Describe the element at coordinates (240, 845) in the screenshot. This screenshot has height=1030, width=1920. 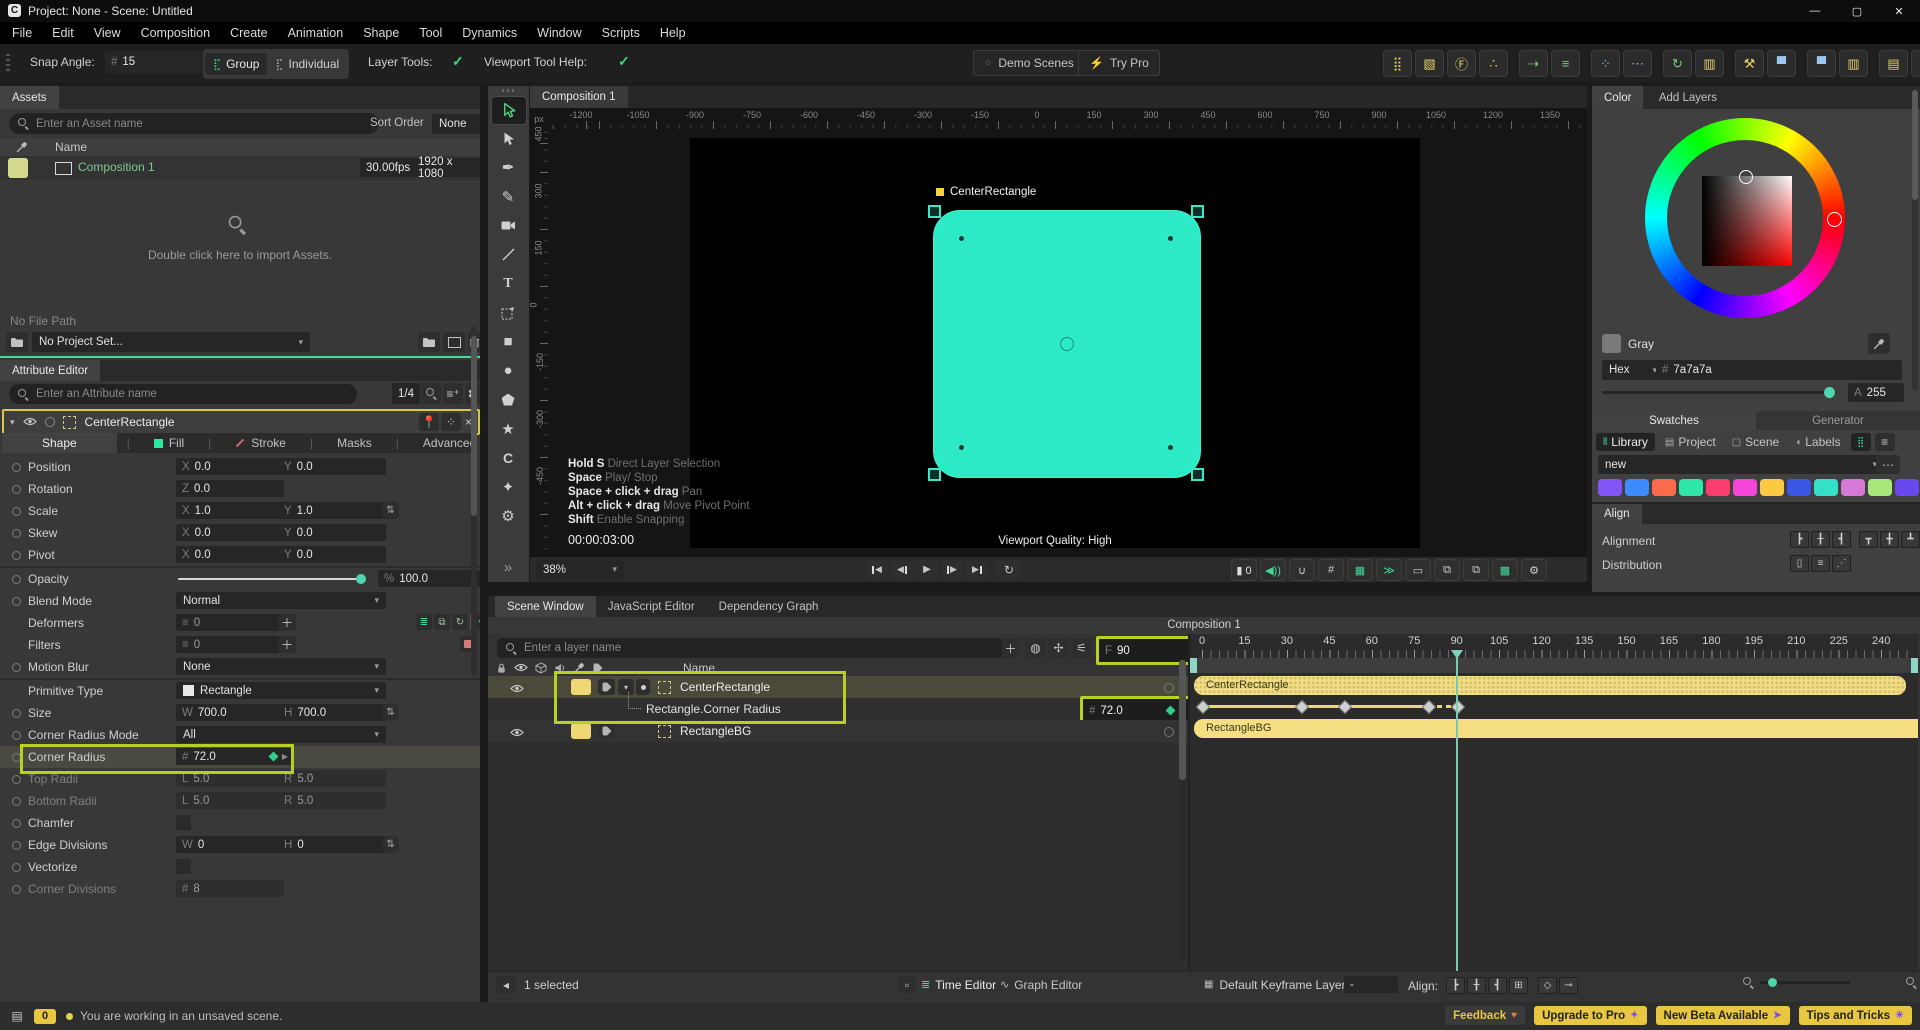
I see `attribute-row-edge-divisions: Edge Divisions W 0 H 0 ⇅` at that location.